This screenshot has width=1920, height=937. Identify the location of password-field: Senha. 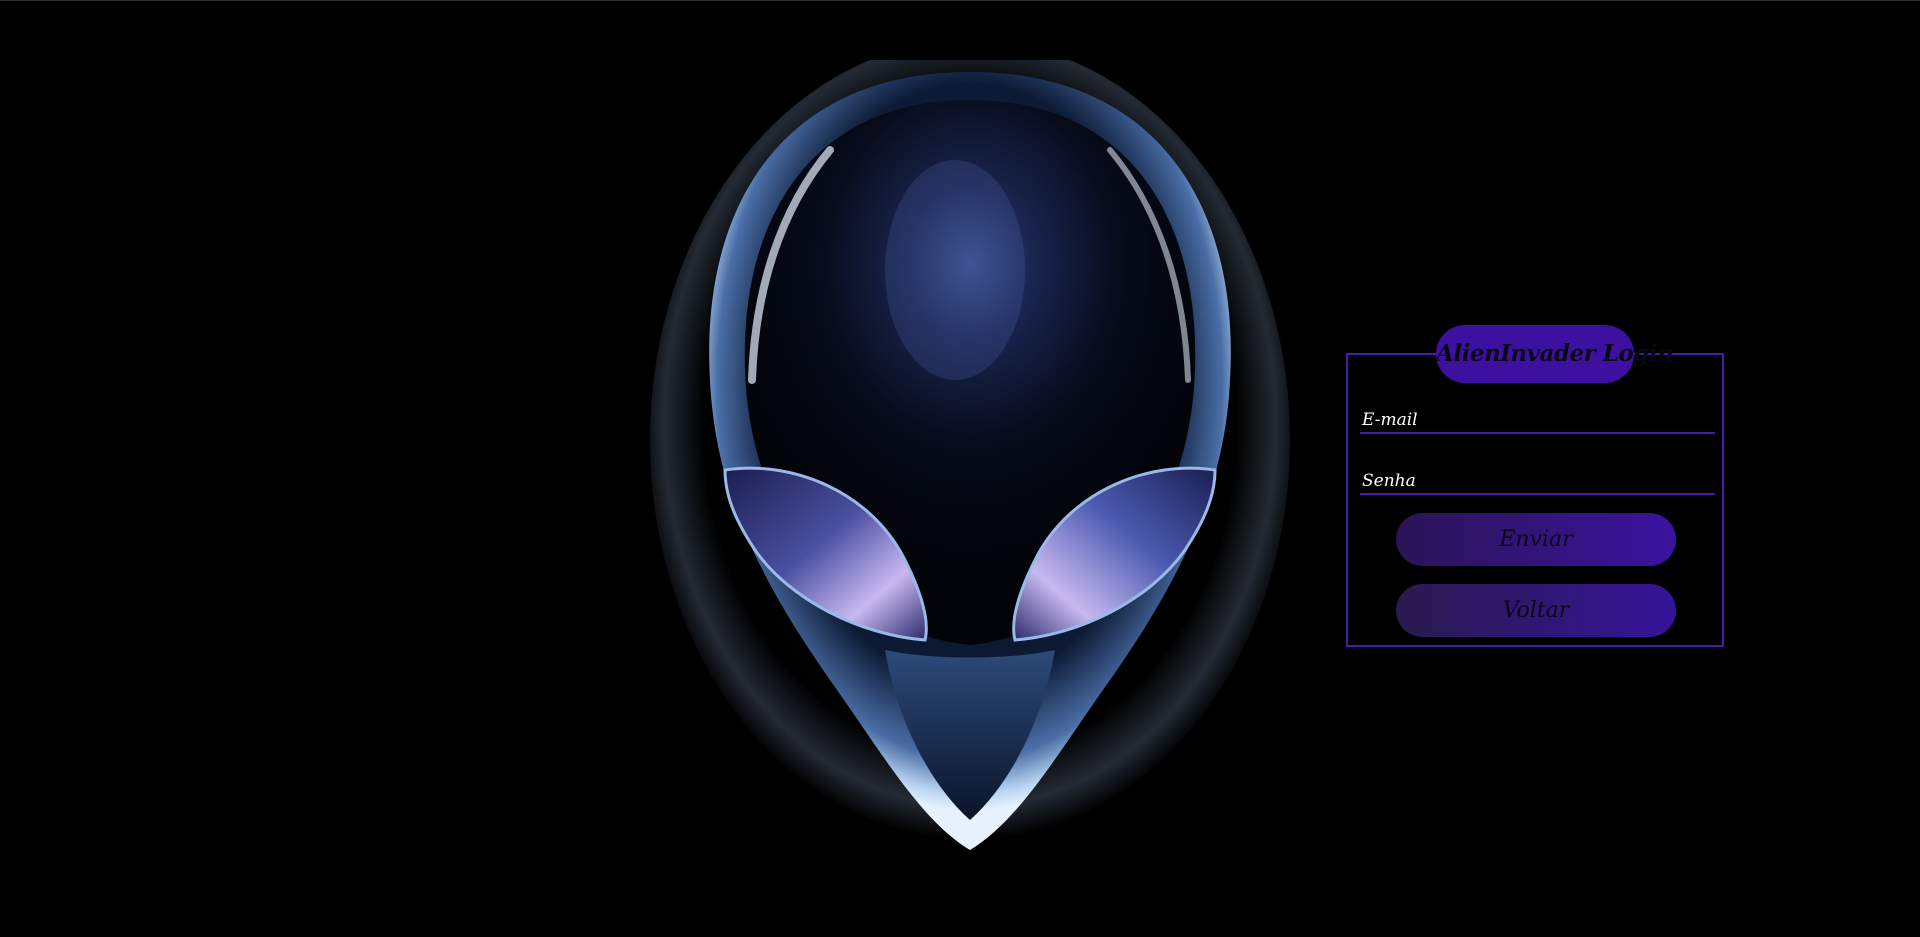
(1537, 480).